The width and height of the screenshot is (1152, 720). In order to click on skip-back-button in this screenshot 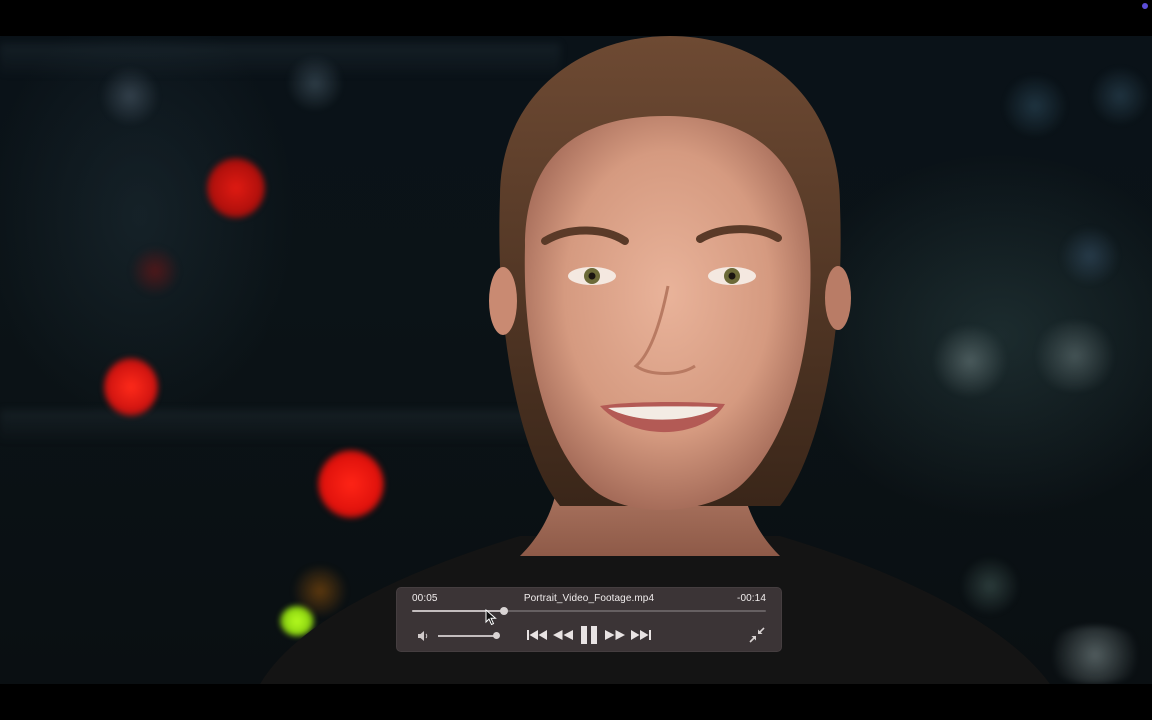, I will do `click(537, 635)`.